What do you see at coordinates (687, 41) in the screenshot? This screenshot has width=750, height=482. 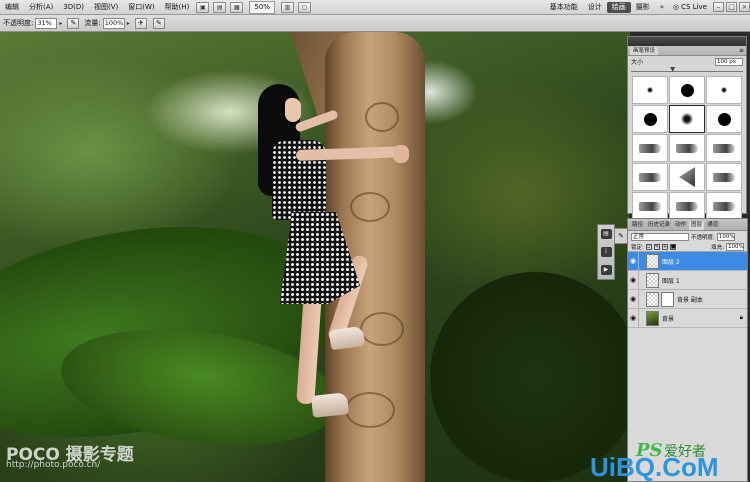 I see `panel-titlebar` at bounding box center [687, 41].